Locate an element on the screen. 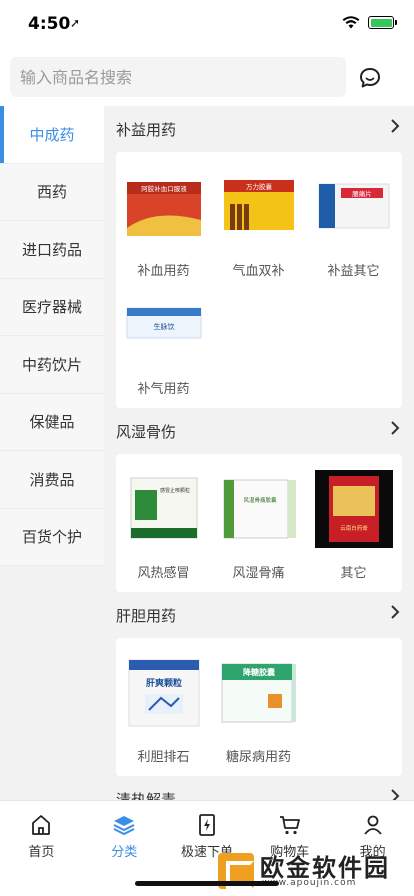 Image resolution: width=414 pixels, height=896 pixels. product-image: 万力胶囊 is located at coordinates (259, 207).